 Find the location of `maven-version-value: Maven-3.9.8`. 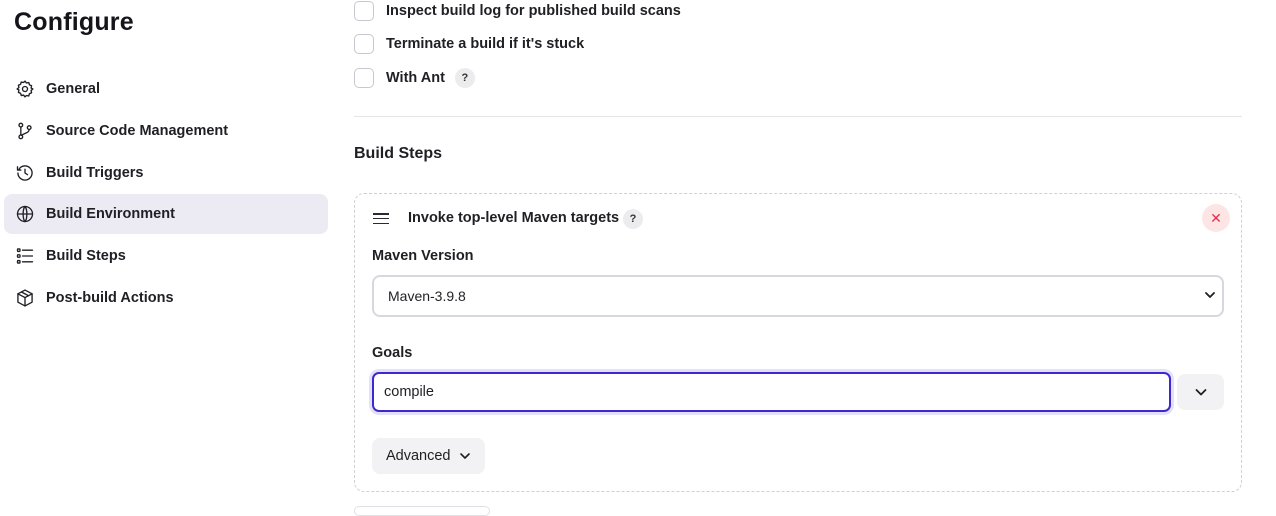

maven-version-value: Maven-3.9.8 is located at coordinates (427, 296).